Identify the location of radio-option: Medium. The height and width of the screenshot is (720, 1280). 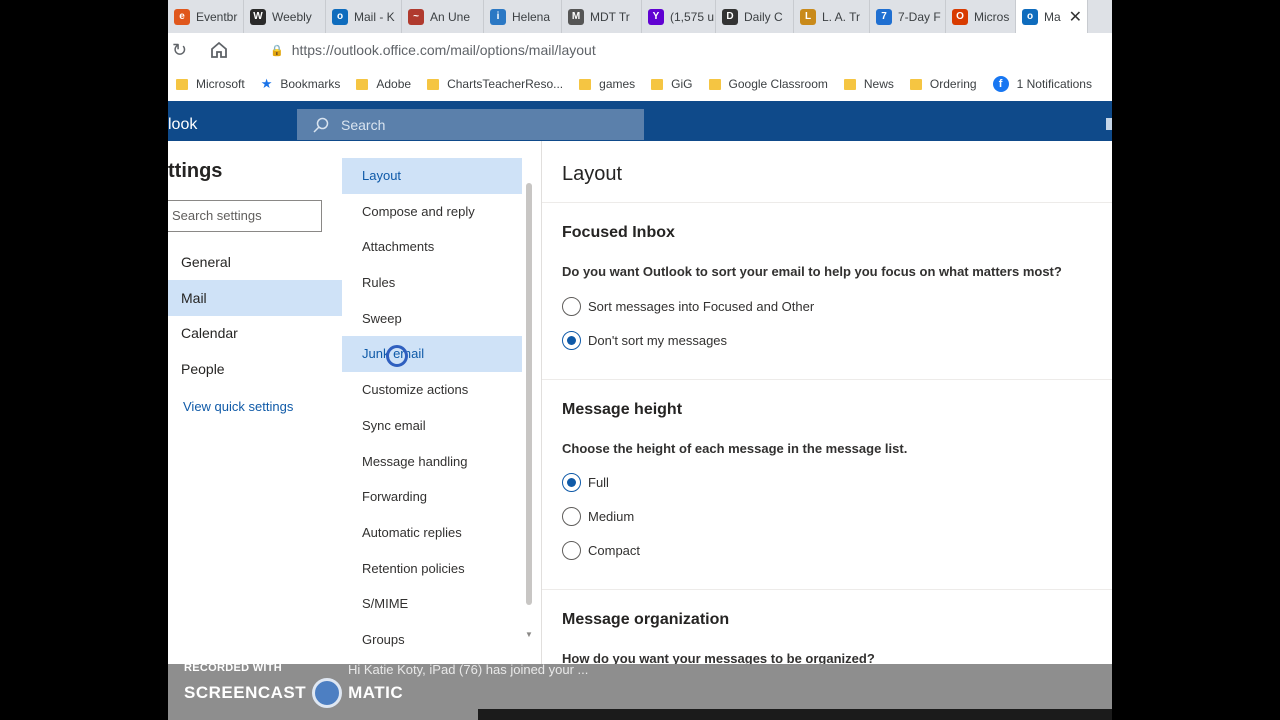
(598, 516).